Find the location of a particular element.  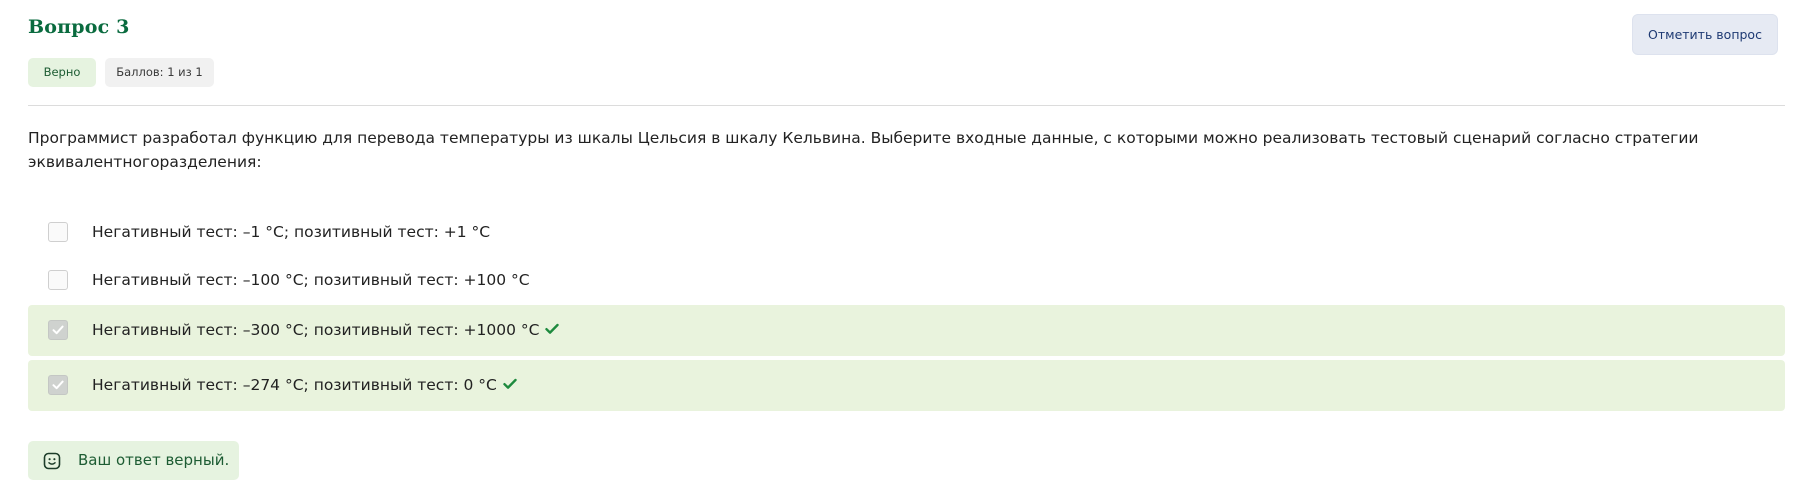

header-divider is located at coordinates (906, 105).